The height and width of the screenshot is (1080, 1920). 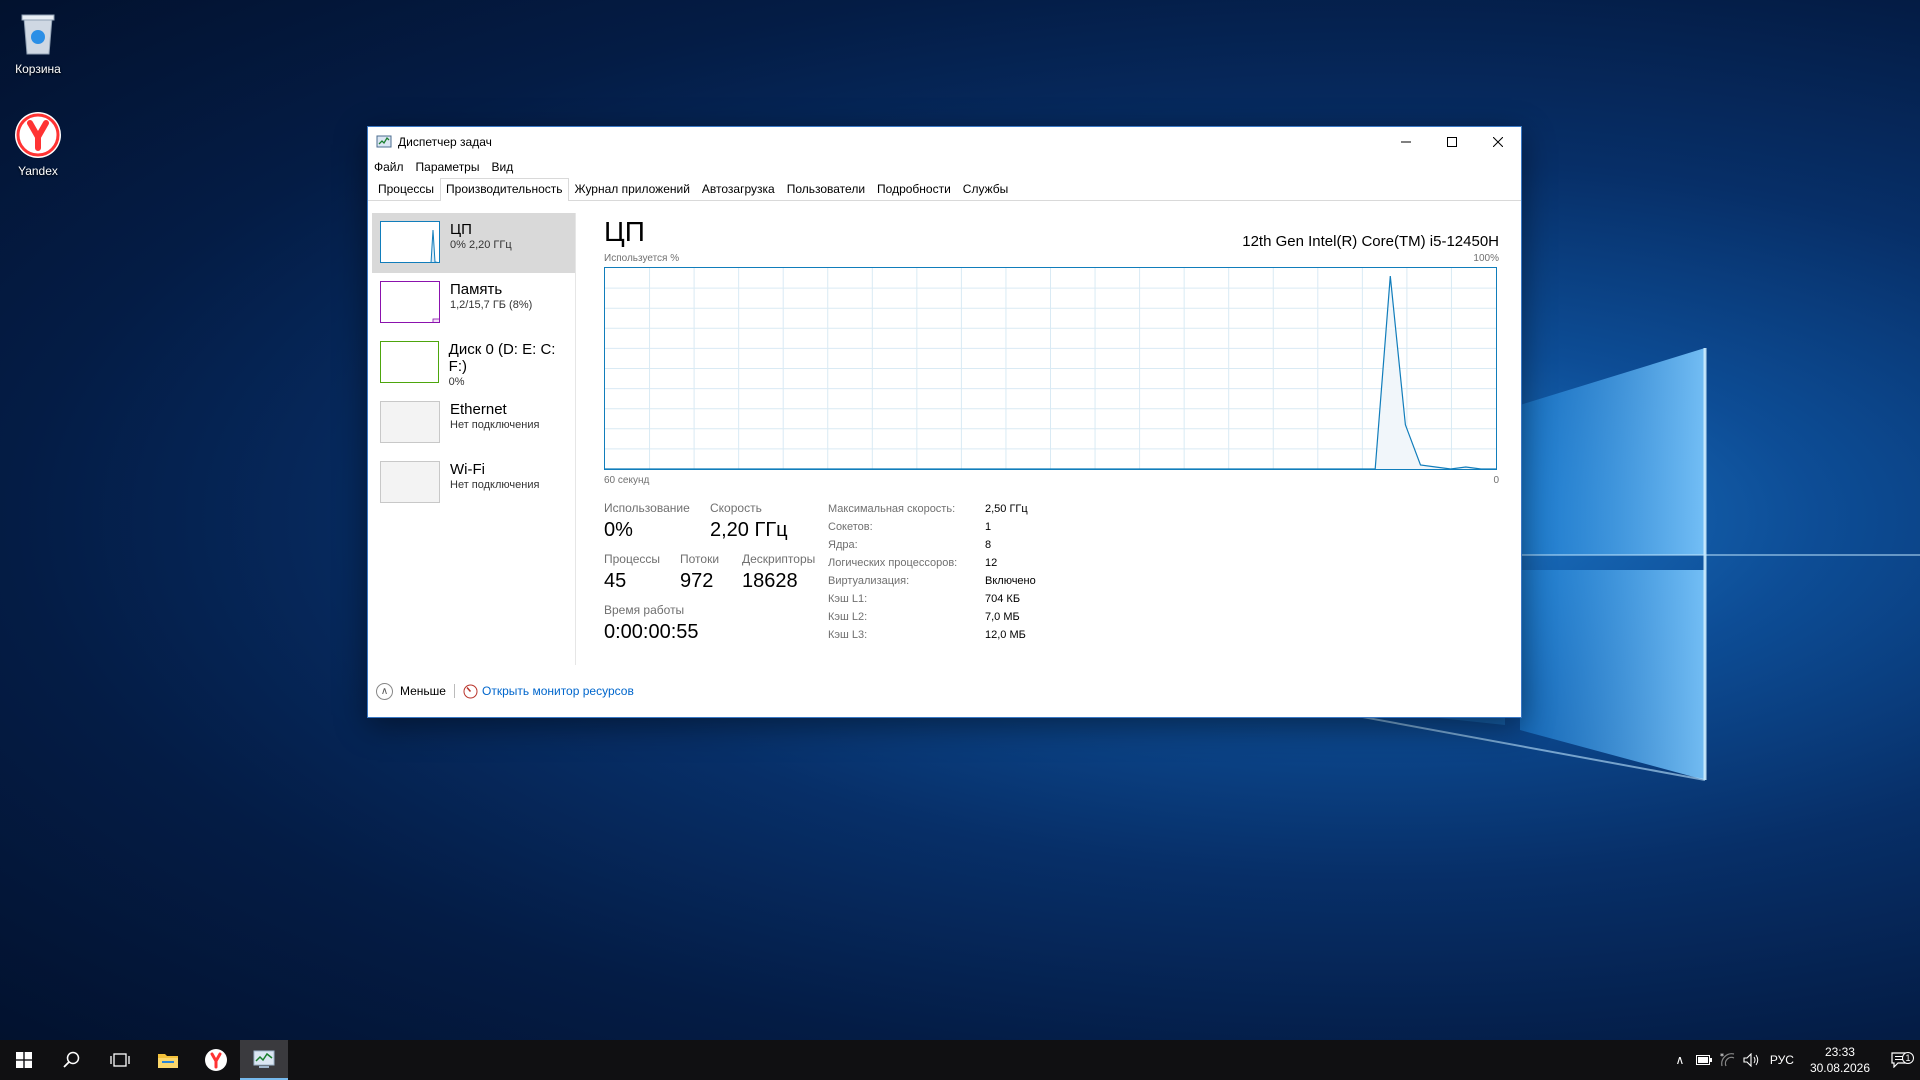 I want to click on graph-label-usage: Используется %, so click(x=642, y=258).